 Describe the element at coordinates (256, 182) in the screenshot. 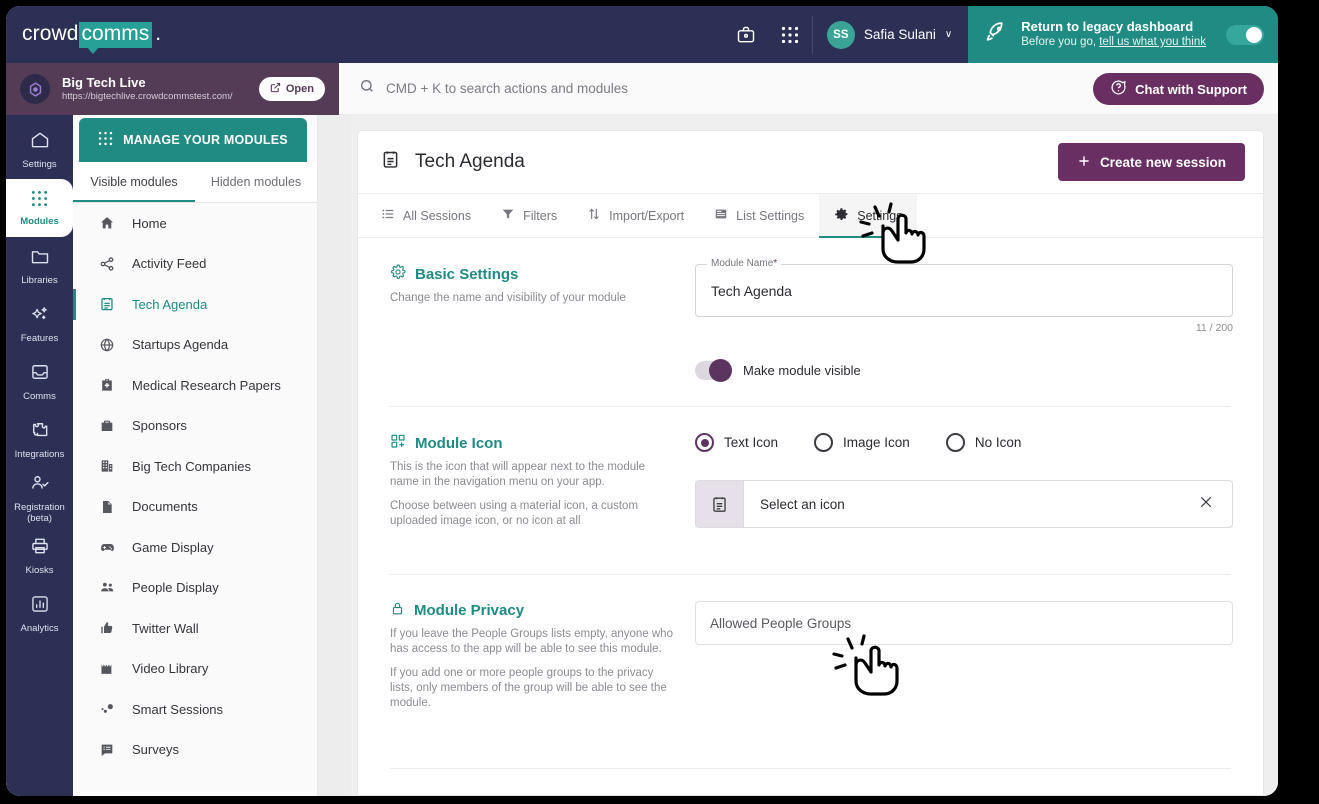

I see `tab-hidden-modules: Hidden modules` at that location.